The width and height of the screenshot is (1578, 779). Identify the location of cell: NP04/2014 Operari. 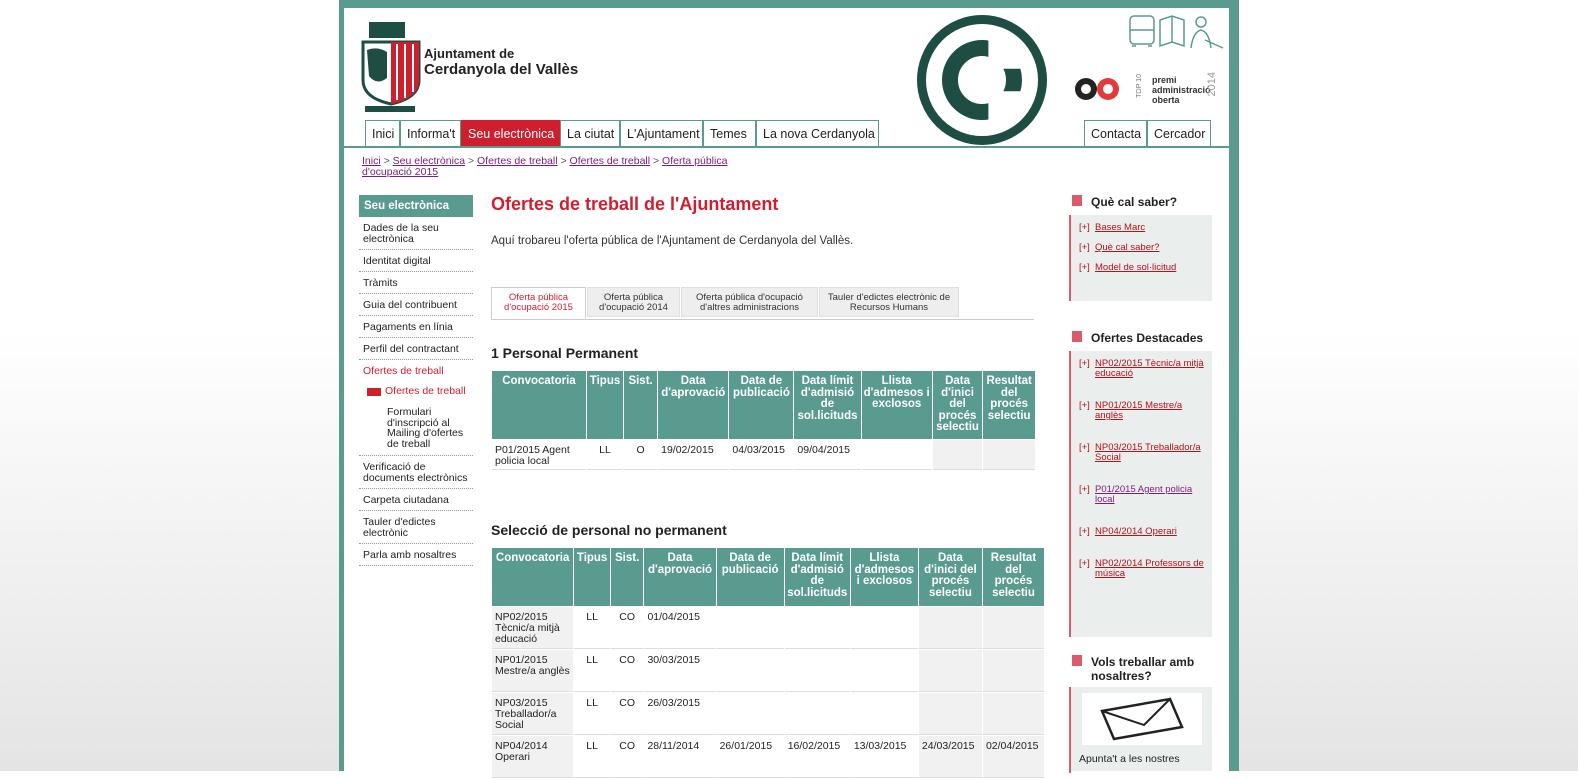
(533, 757).